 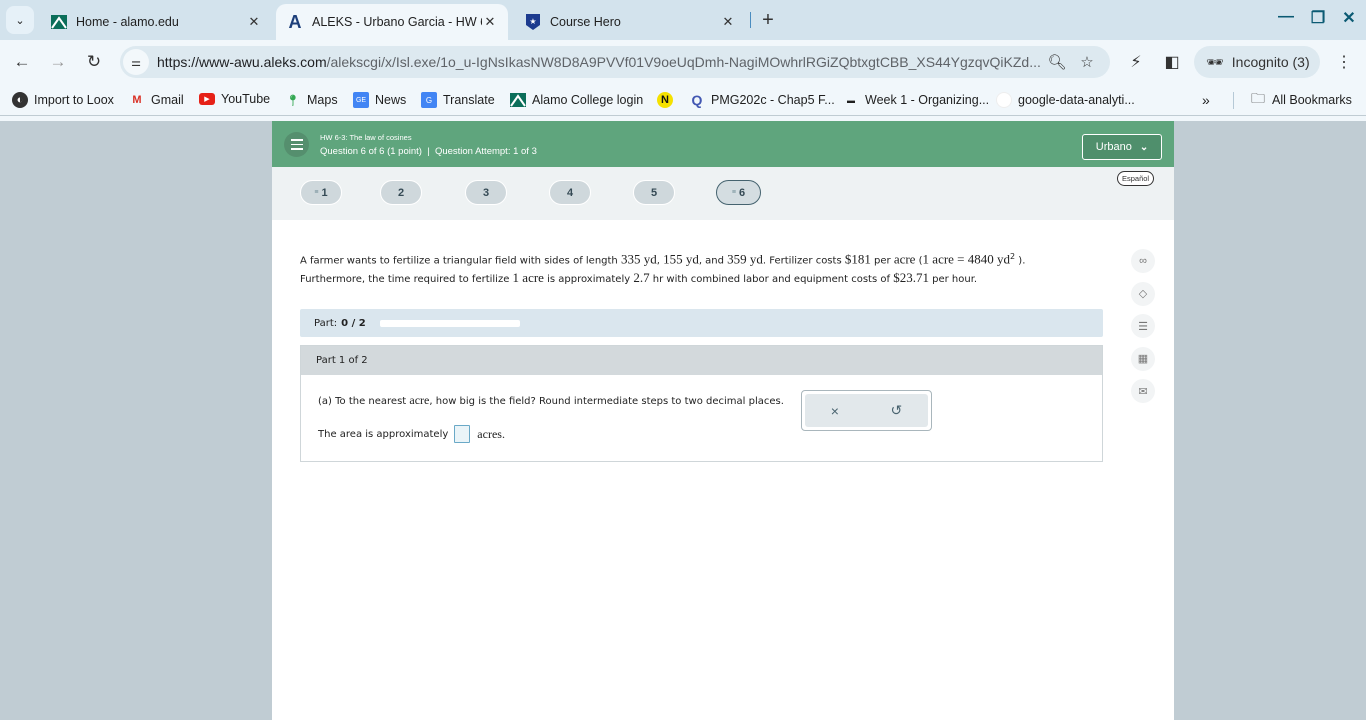 I want to click on side-tools: ∞ ◇ ☰ ▦ ✉, so click(x=1143, y=330).